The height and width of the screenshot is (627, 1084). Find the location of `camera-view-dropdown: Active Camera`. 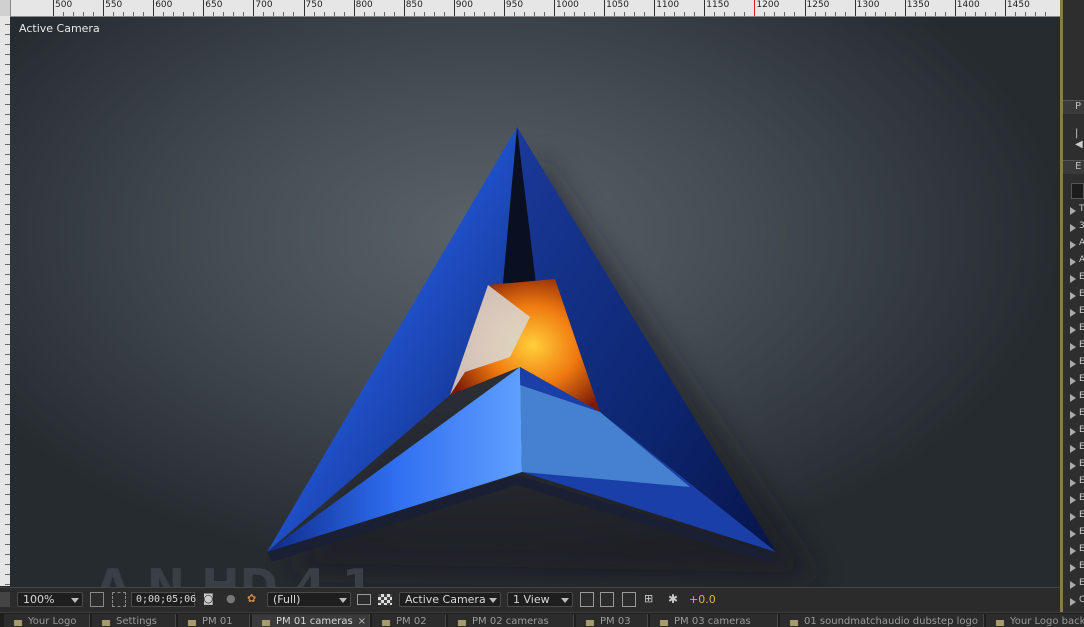

camera-view-dropdown: Active Camera is located at coordinates (450, 599).